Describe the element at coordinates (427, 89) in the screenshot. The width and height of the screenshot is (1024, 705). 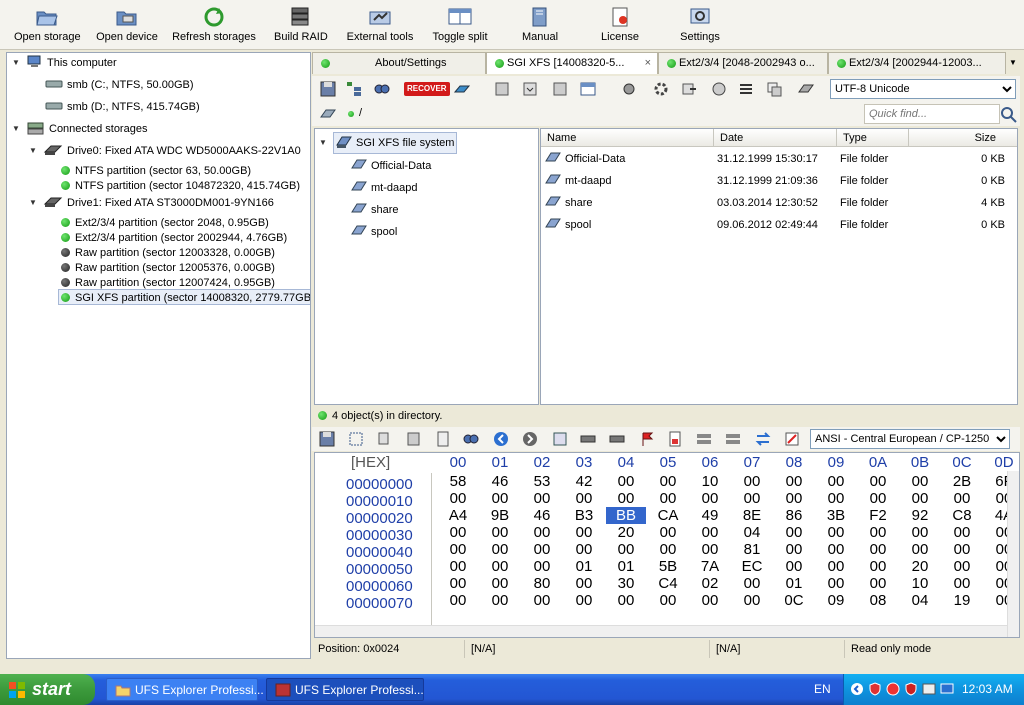
I see `recover-button: RECOVER` at that location.